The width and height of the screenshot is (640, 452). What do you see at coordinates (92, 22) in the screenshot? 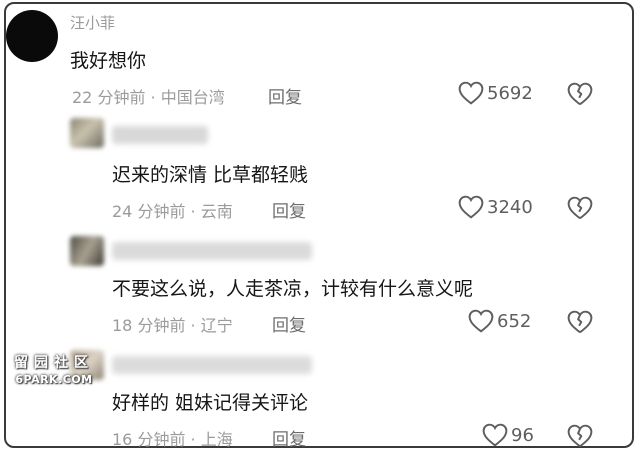
I see `comment-username: 汪小菲` at bounding box center [92, 22].